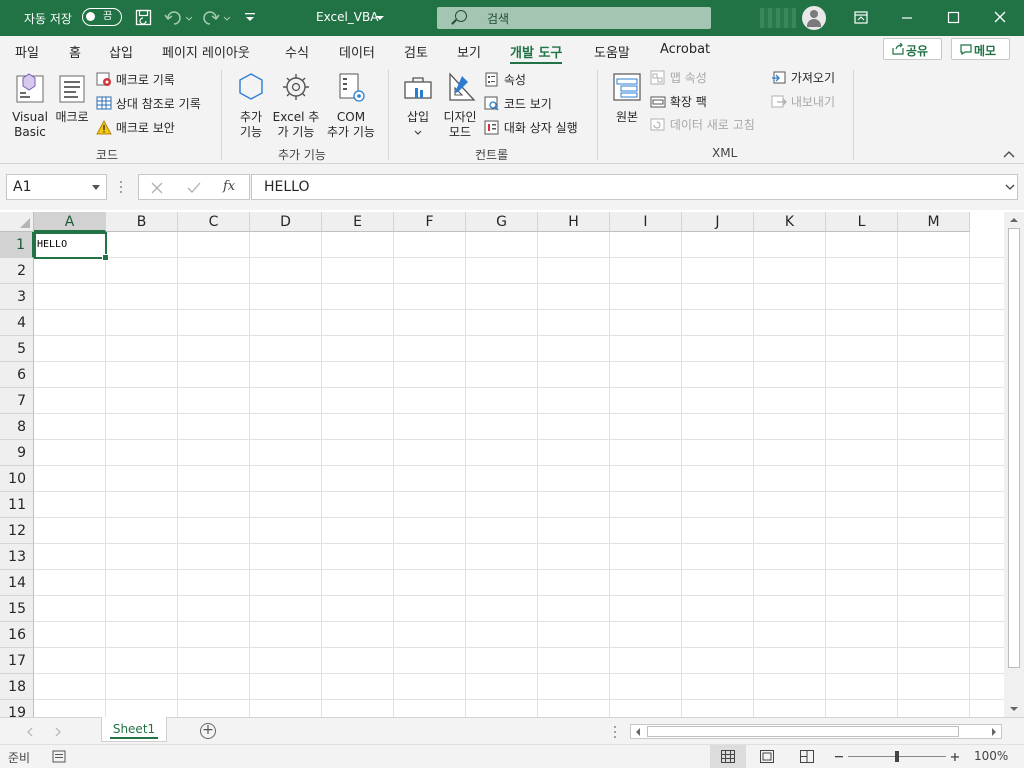 Image resolution: width=1024 pixels, height=768 pixels. Describe the element at coordinates (839, 757) in the screenshot. I see `zoom-out-icon` at that location.